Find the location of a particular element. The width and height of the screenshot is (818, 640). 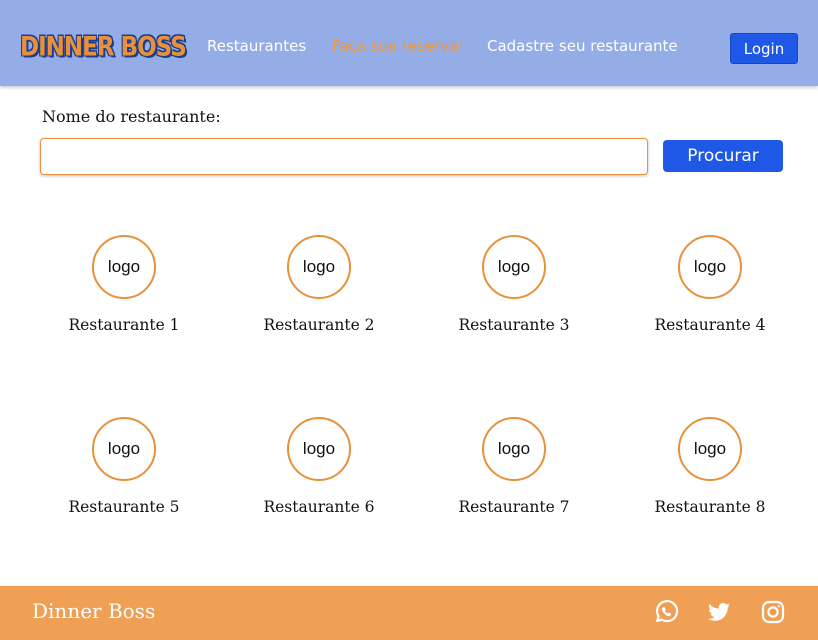

restaurant-name: Restaurante 3 is located at coordinates (514, 325).